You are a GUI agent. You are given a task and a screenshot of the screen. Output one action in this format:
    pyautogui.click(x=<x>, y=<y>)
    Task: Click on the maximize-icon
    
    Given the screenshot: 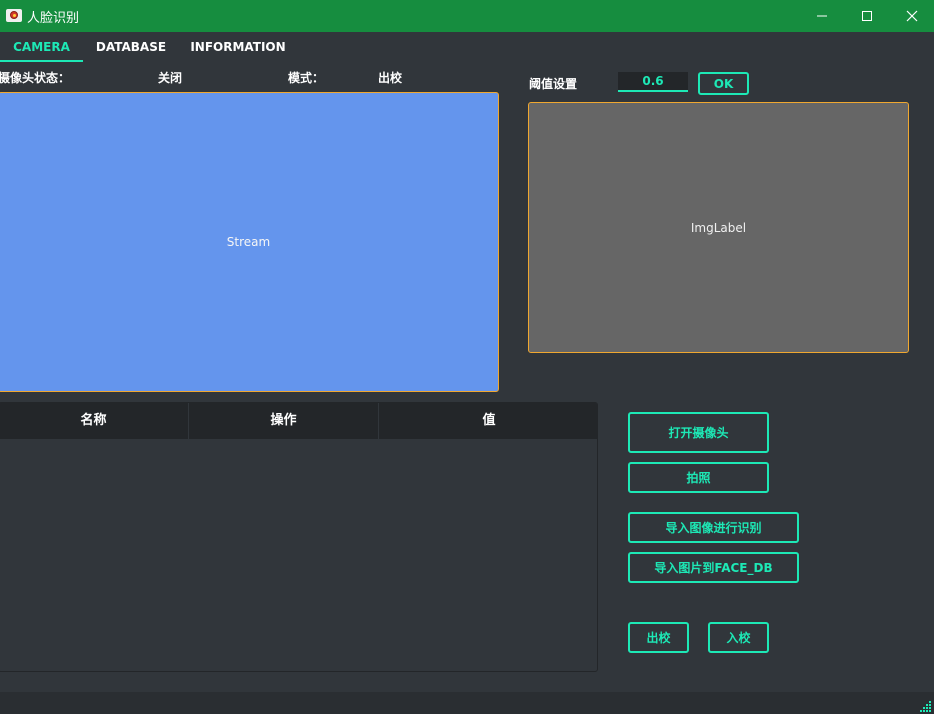 What is the action you would take?
    pyautogui.click(x=867, y=16)
    